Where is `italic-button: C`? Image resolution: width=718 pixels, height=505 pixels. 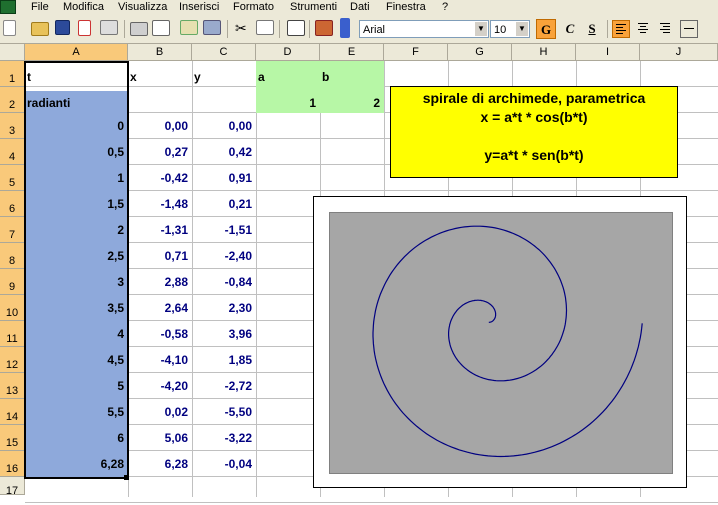
italic-button: C is located at coordinates (570, 29).